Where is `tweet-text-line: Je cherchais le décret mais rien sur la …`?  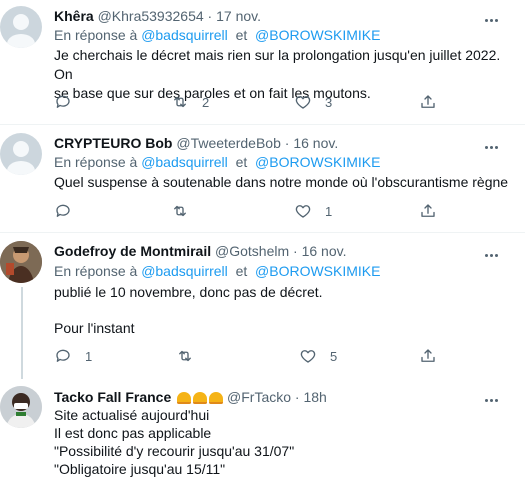
tweet-text-line: Je cherchais le décret mais rien sur la … is located at coordinates (277, 64).